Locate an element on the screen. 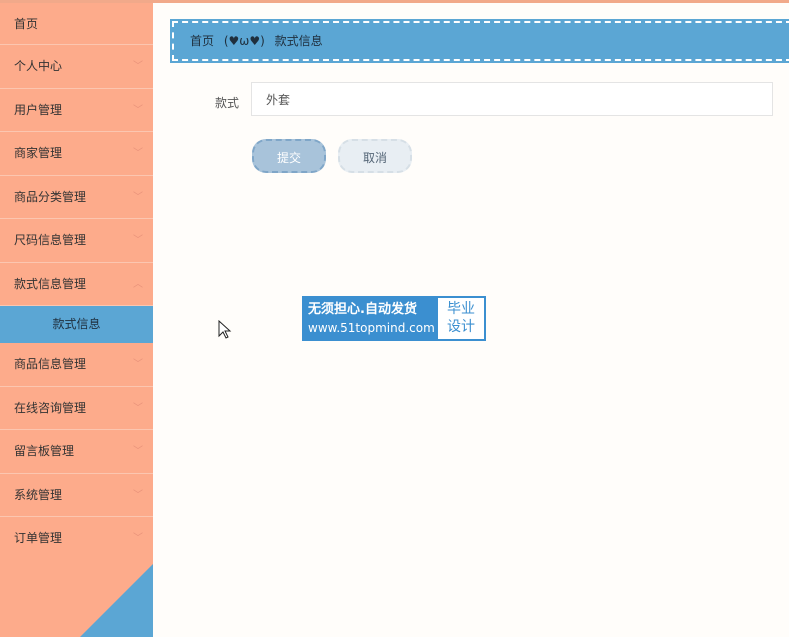  breadcrumb-home: 首页 is located at coordinates (202, 41).